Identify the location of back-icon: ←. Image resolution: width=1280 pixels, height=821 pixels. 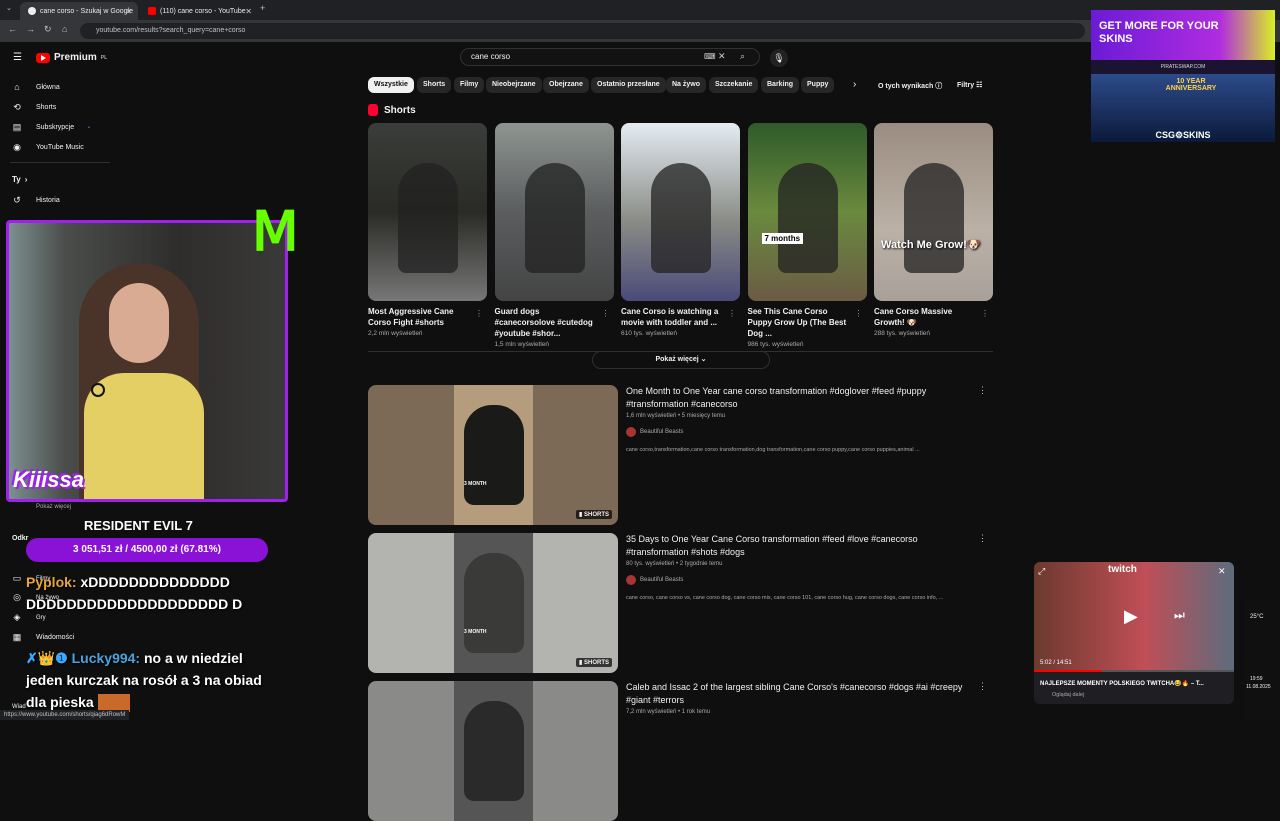
(12, 29).